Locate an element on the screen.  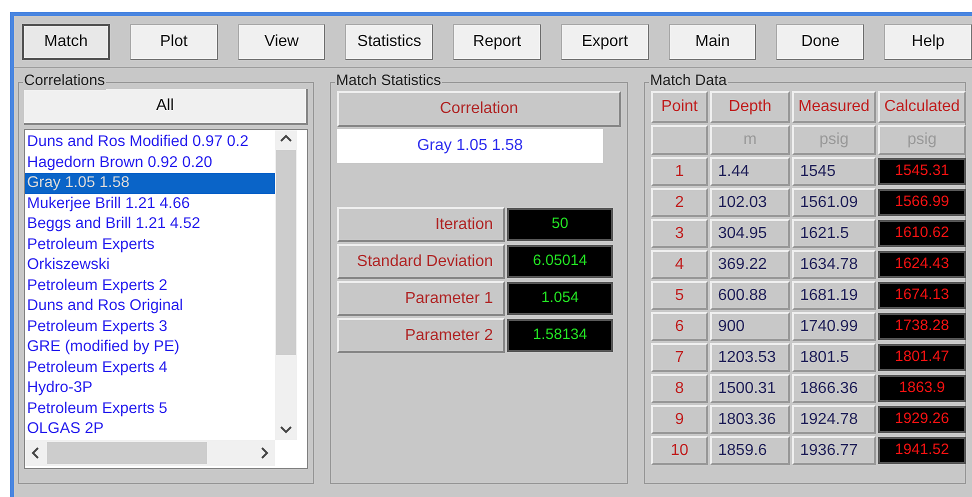
correlation-item: Duns and Ros Original is located at coordinates (150, 306).